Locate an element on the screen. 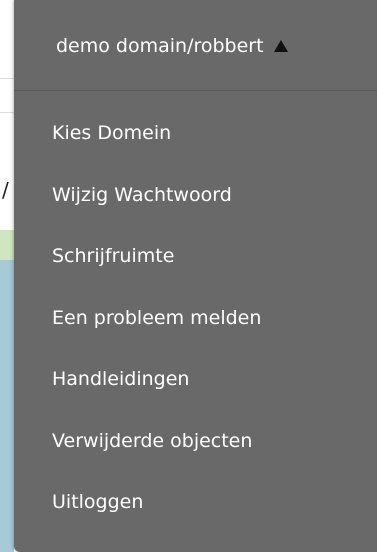 The height and width of the screenshot is (552, 377). menu-item-label: Verwijderde objecten is located at coordinates (152, 440).